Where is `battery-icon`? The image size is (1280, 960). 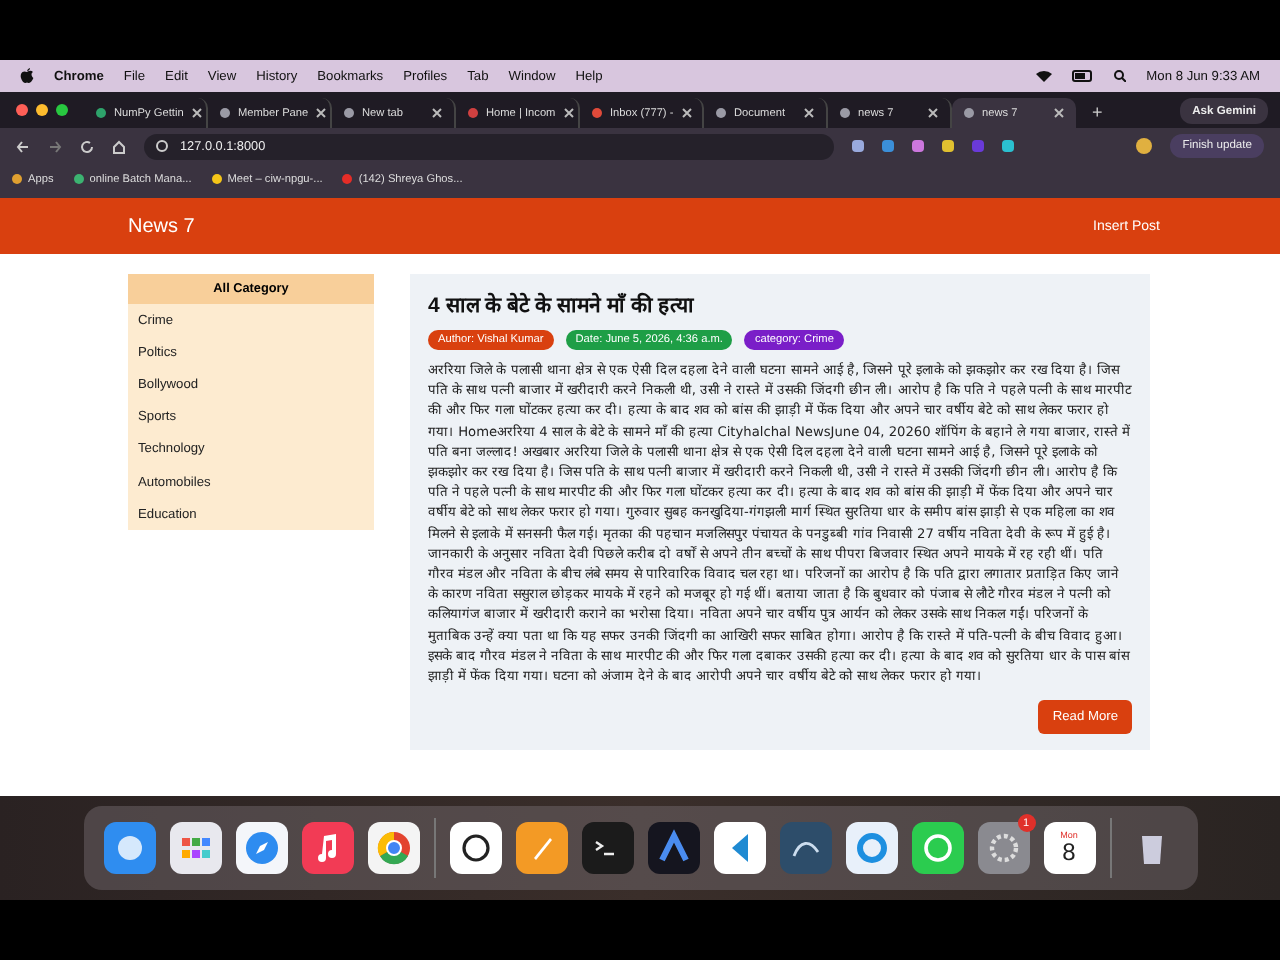 battery-icon is located at coordinates (1083, 76).